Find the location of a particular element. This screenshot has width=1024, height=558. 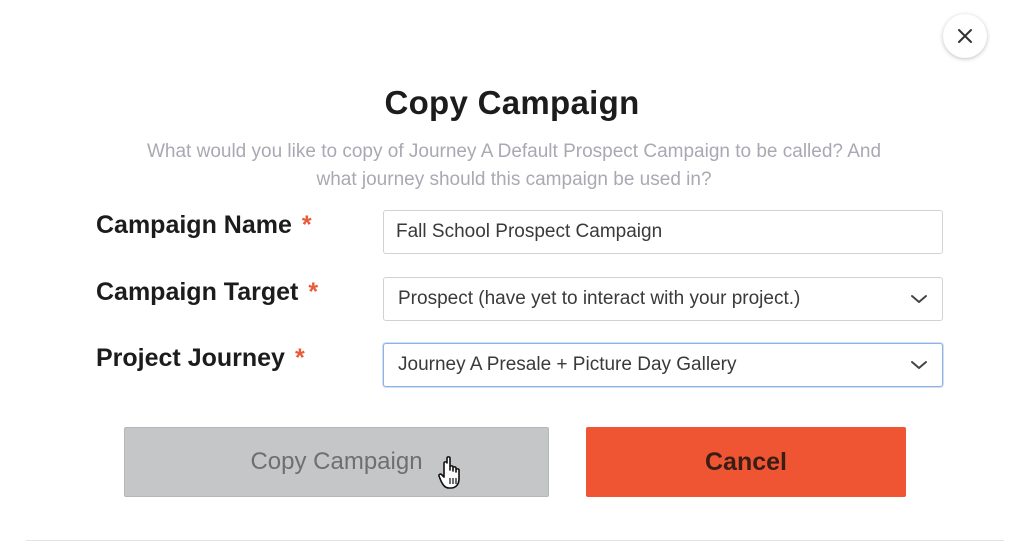

campaign-target-label: Campaign Target * is located at coordinates (207, 292).